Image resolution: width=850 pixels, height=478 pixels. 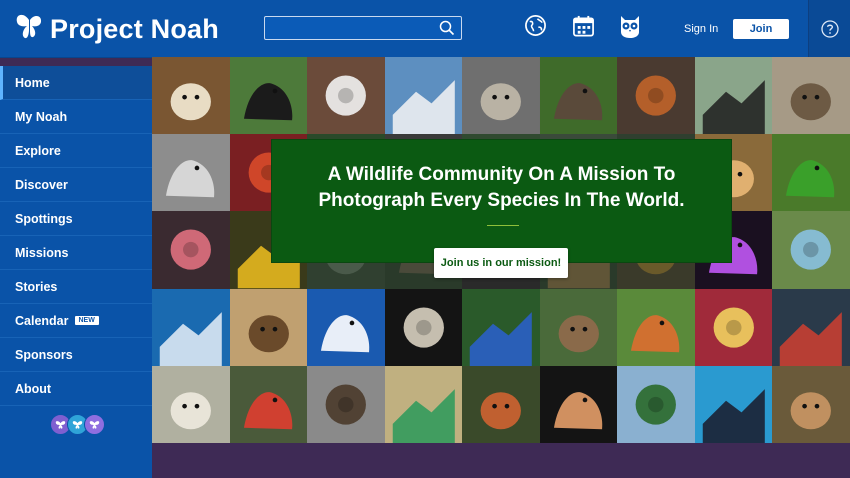 What do you see at coordinates (76, 219) in the screenshot?
I see `sidebar-item-spottings: Spottings` at bounding box center [76, 219].